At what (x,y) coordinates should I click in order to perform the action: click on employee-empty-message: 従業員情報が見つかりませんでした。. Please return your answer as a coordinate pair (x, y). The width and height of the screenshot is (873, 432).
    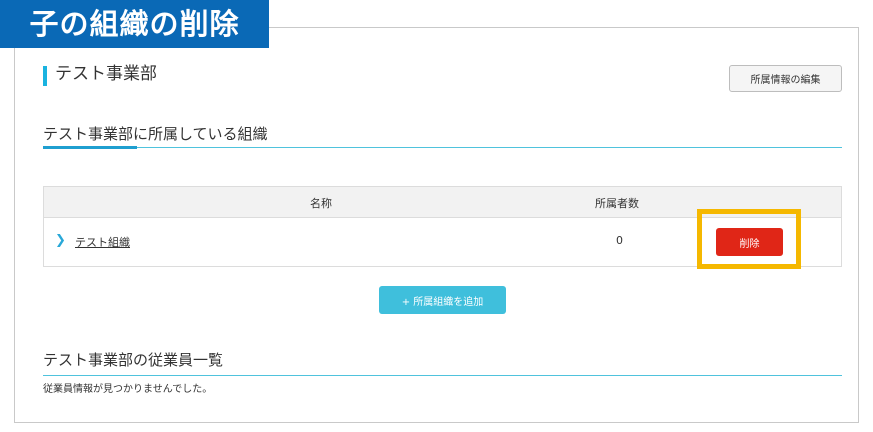
    Looking at the image, I should click on (128, 389).